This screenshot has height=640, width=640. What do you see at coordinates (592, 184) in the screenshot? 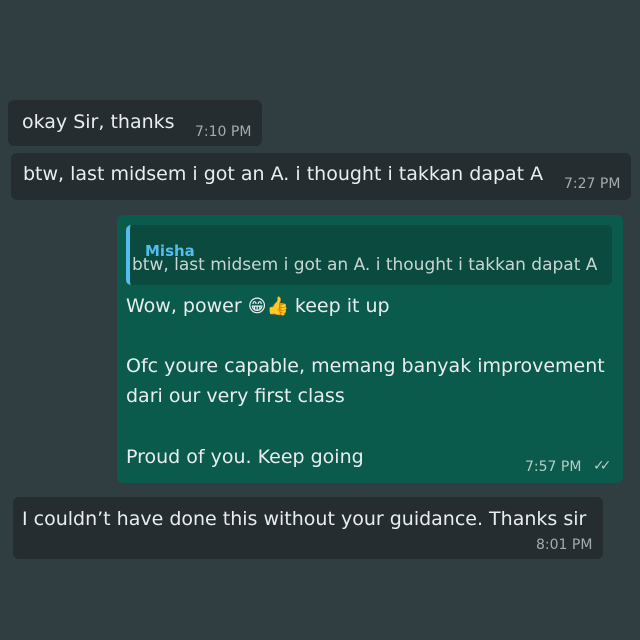
I see `message-timestamp: 7:27 PM` at bounding box center [592, 184].